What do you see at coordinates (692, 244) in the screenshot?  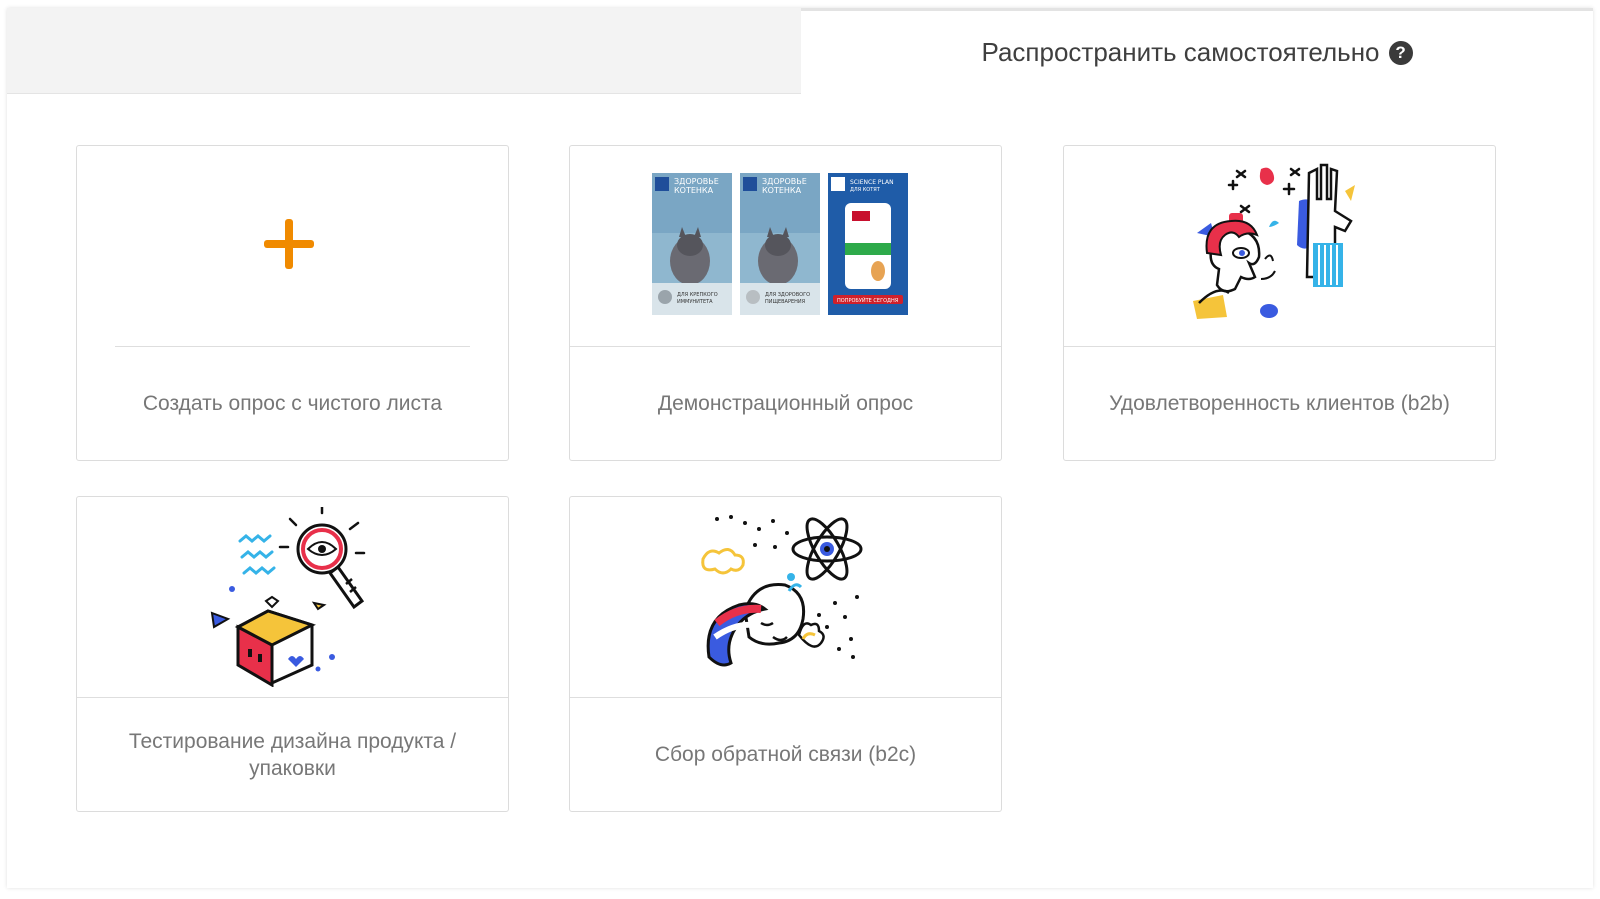 I see `poster-1: ЗДОРОВЬЕ КОТЕНКА ДЛЯ КРЕПКОГО ИММУНИТЕТА` at bounding box center [692, 244].